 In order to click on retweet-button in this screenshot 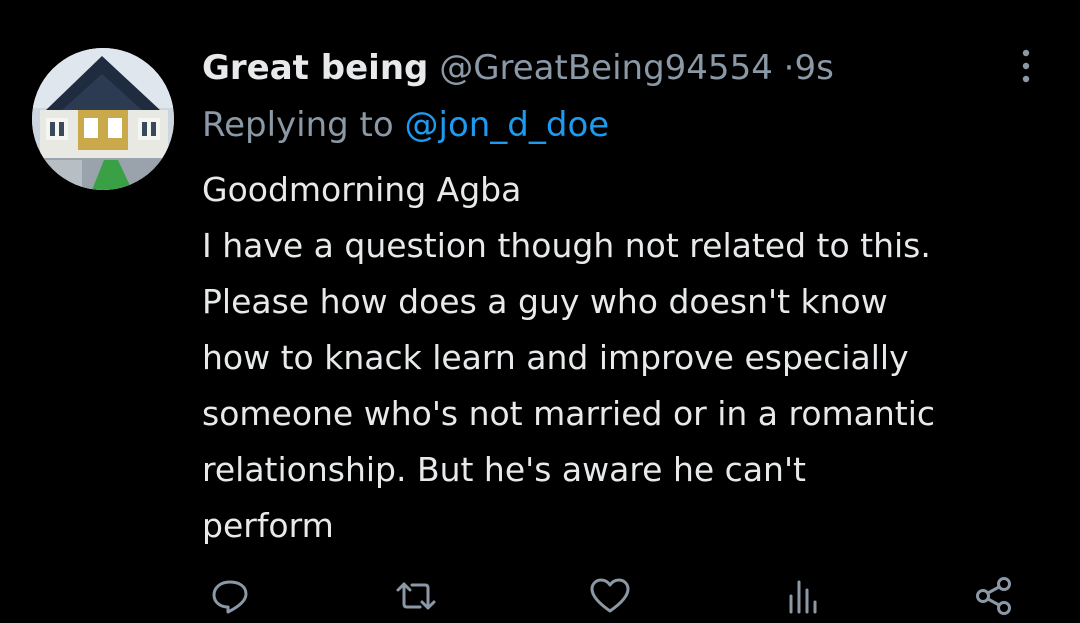, I will do `click(416, 596)`.